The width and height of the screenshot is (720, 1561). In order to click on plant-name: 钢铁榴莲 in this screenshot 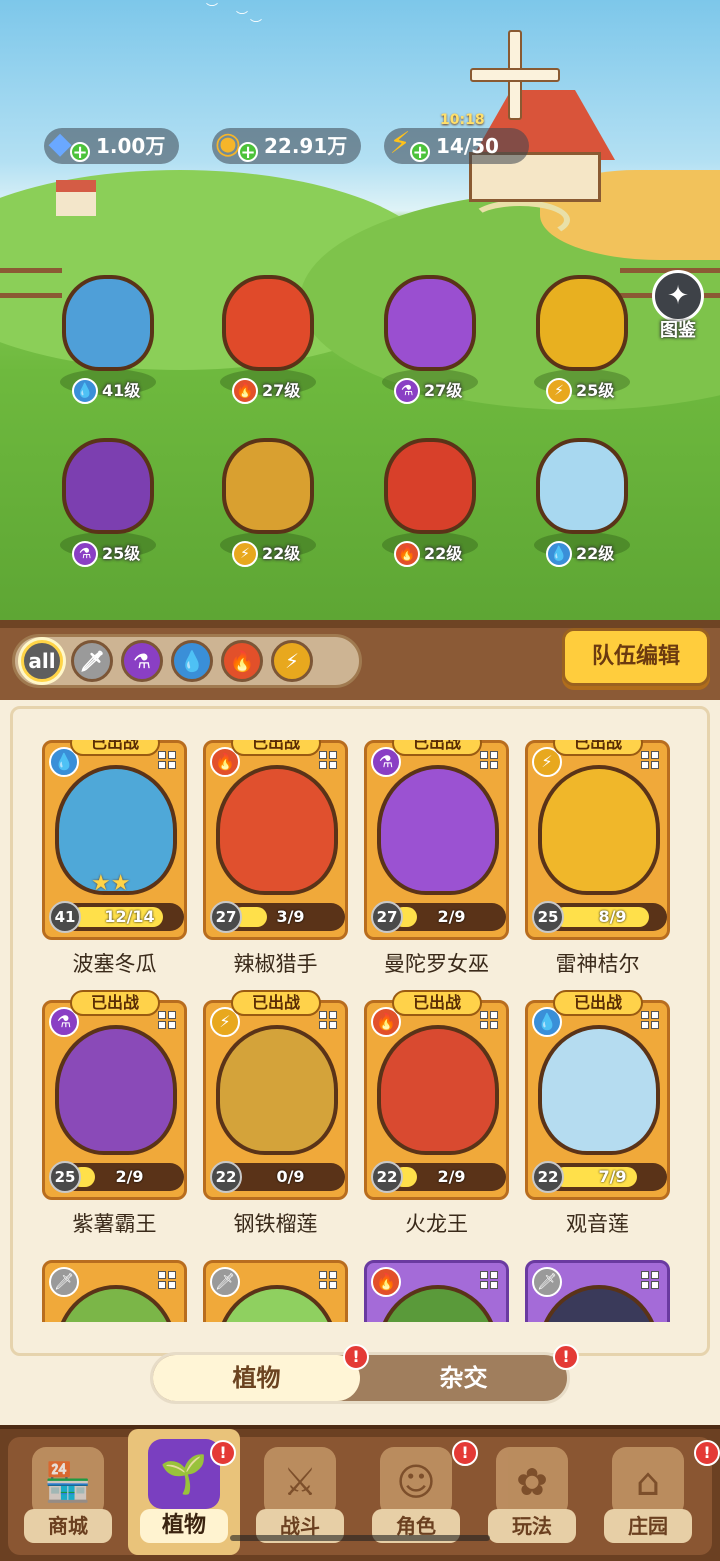, I will do `click(275, 1224)`.